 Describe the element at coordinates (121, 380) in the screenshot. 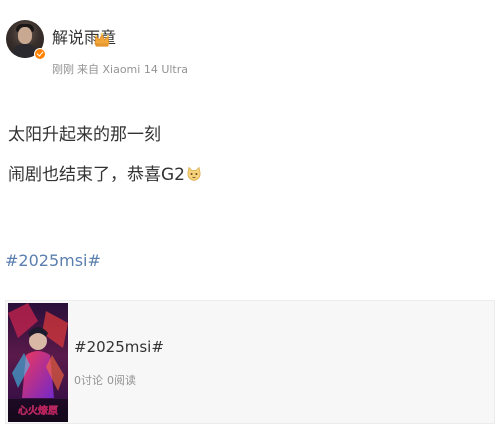

I see `topic-reads: 0阅读` at that location.